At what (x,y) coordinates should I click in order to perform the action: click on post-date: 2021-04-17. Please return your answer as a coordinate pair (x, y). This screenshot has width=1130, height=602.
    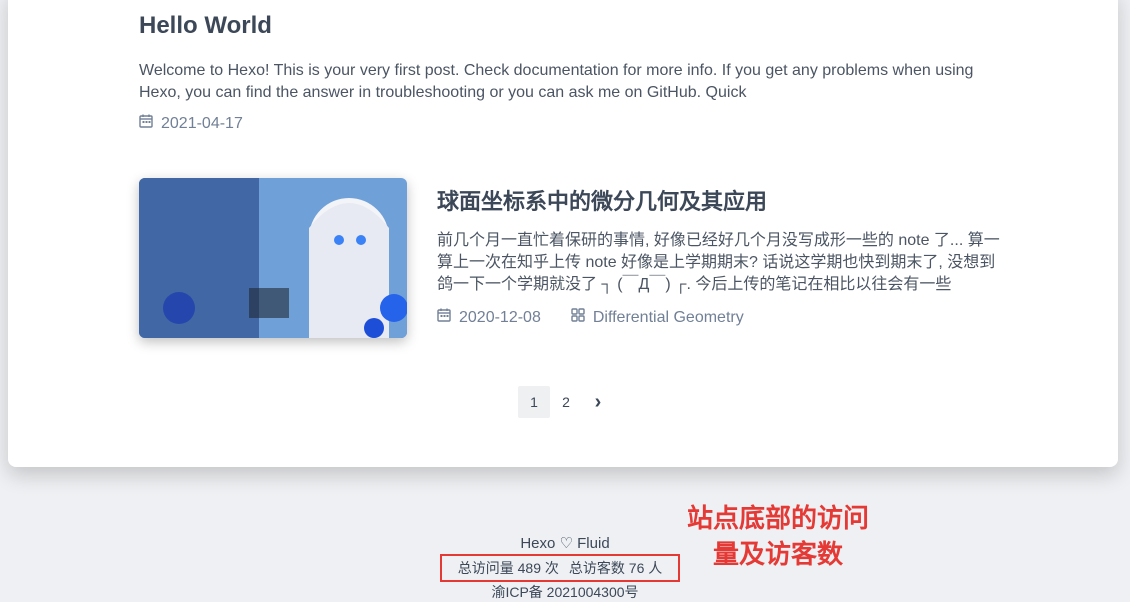
    Looking at the image, I should click on (202, 123).